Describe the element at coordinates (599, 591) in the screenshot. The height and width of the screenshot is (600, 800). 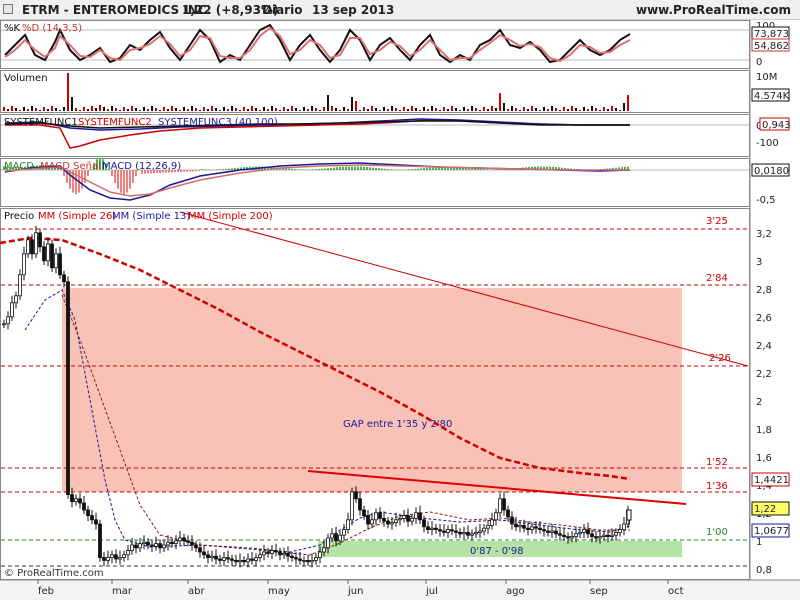
I see `time-tick-label: sep` at that location.